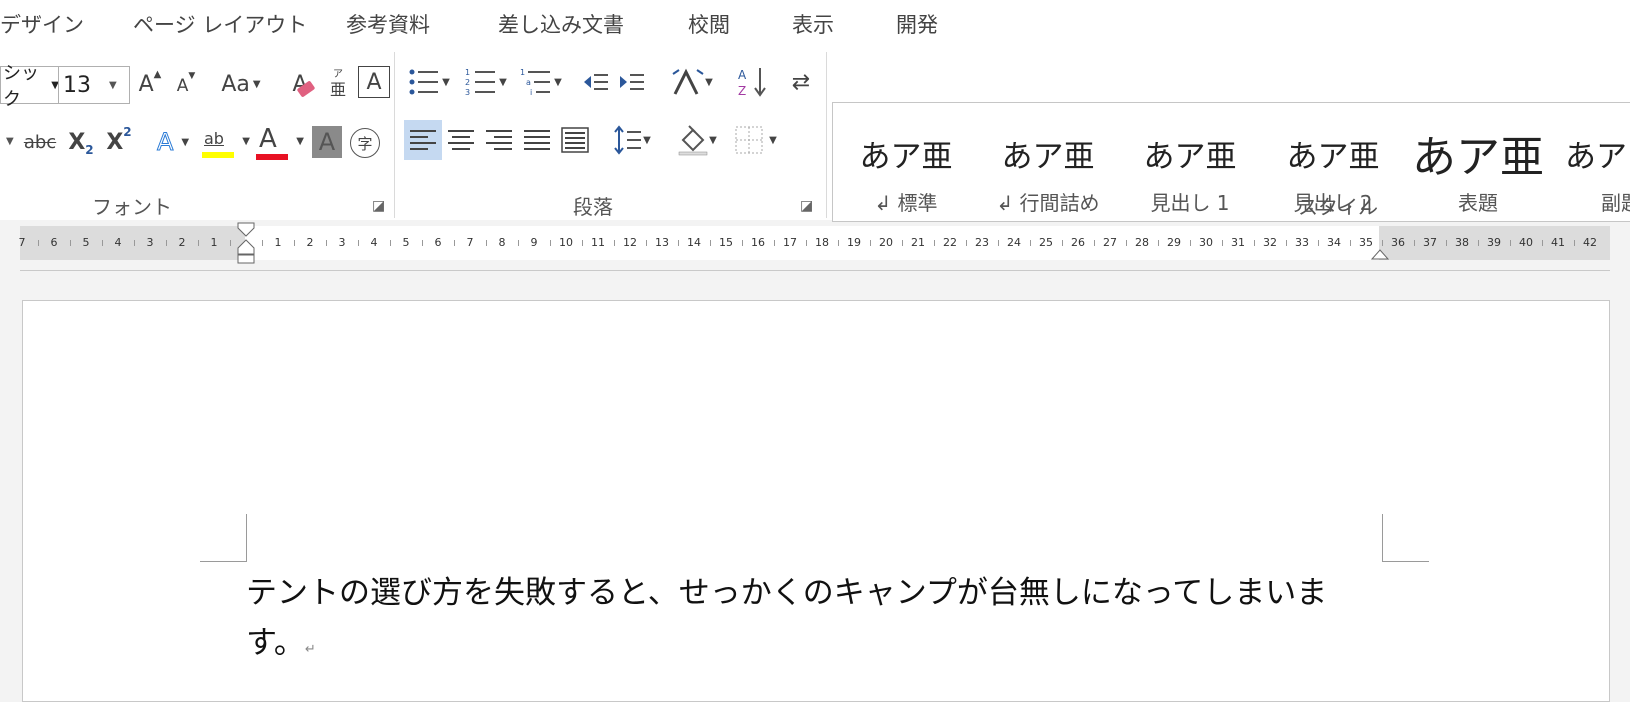 This screenshot has width=1630, height=702. Describe the element at coordinates (1595, 162) in the screenshot. I see `style-subtitle: あア 副題` at that location.